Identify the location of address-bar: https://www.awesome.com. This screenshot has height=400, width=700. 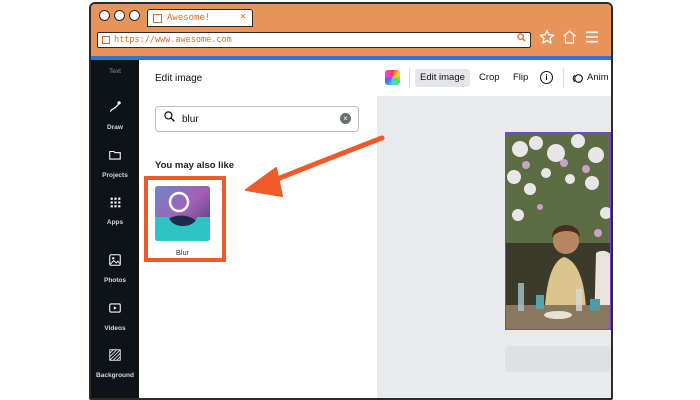
(314, 40).